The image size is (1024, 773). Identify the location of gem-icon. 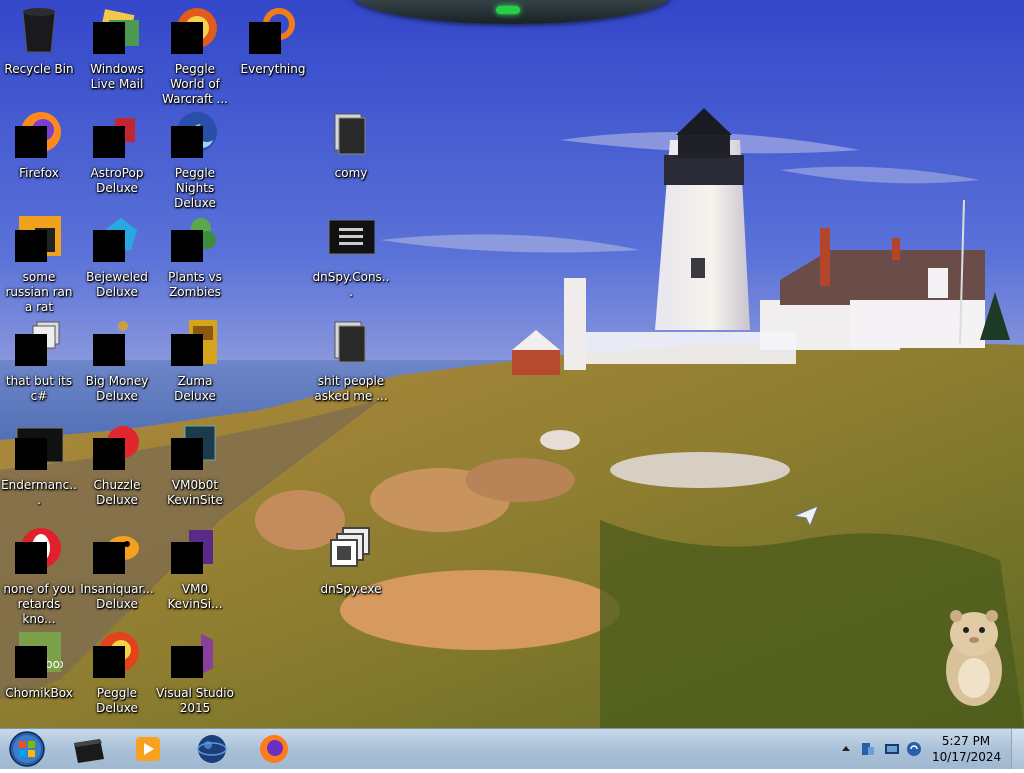
(117, 238).